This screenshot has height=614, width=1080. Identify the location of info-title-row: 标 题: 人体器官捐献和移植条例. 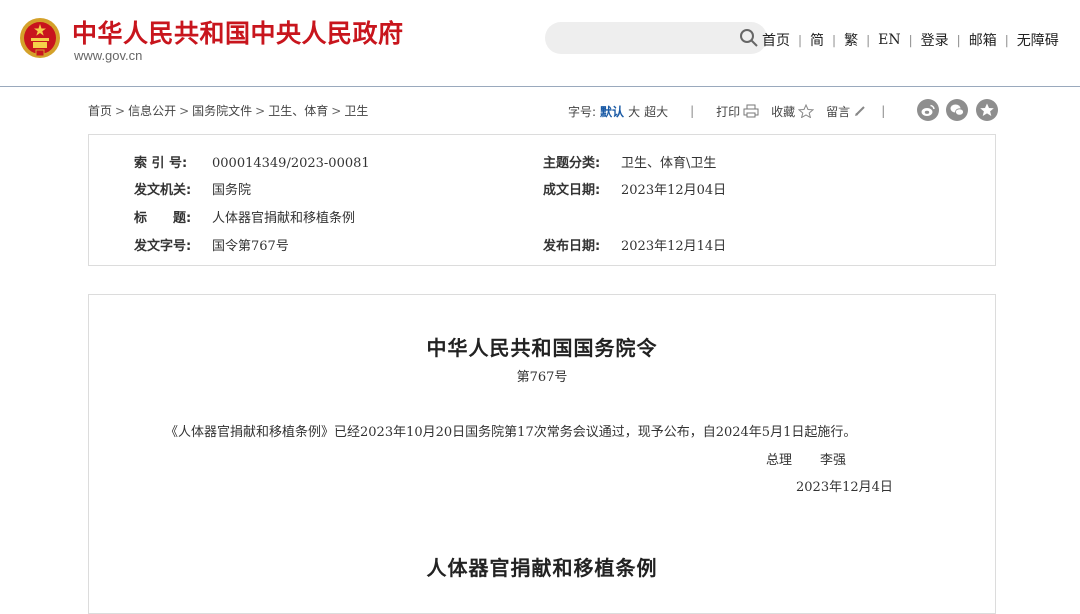
(244, 216).